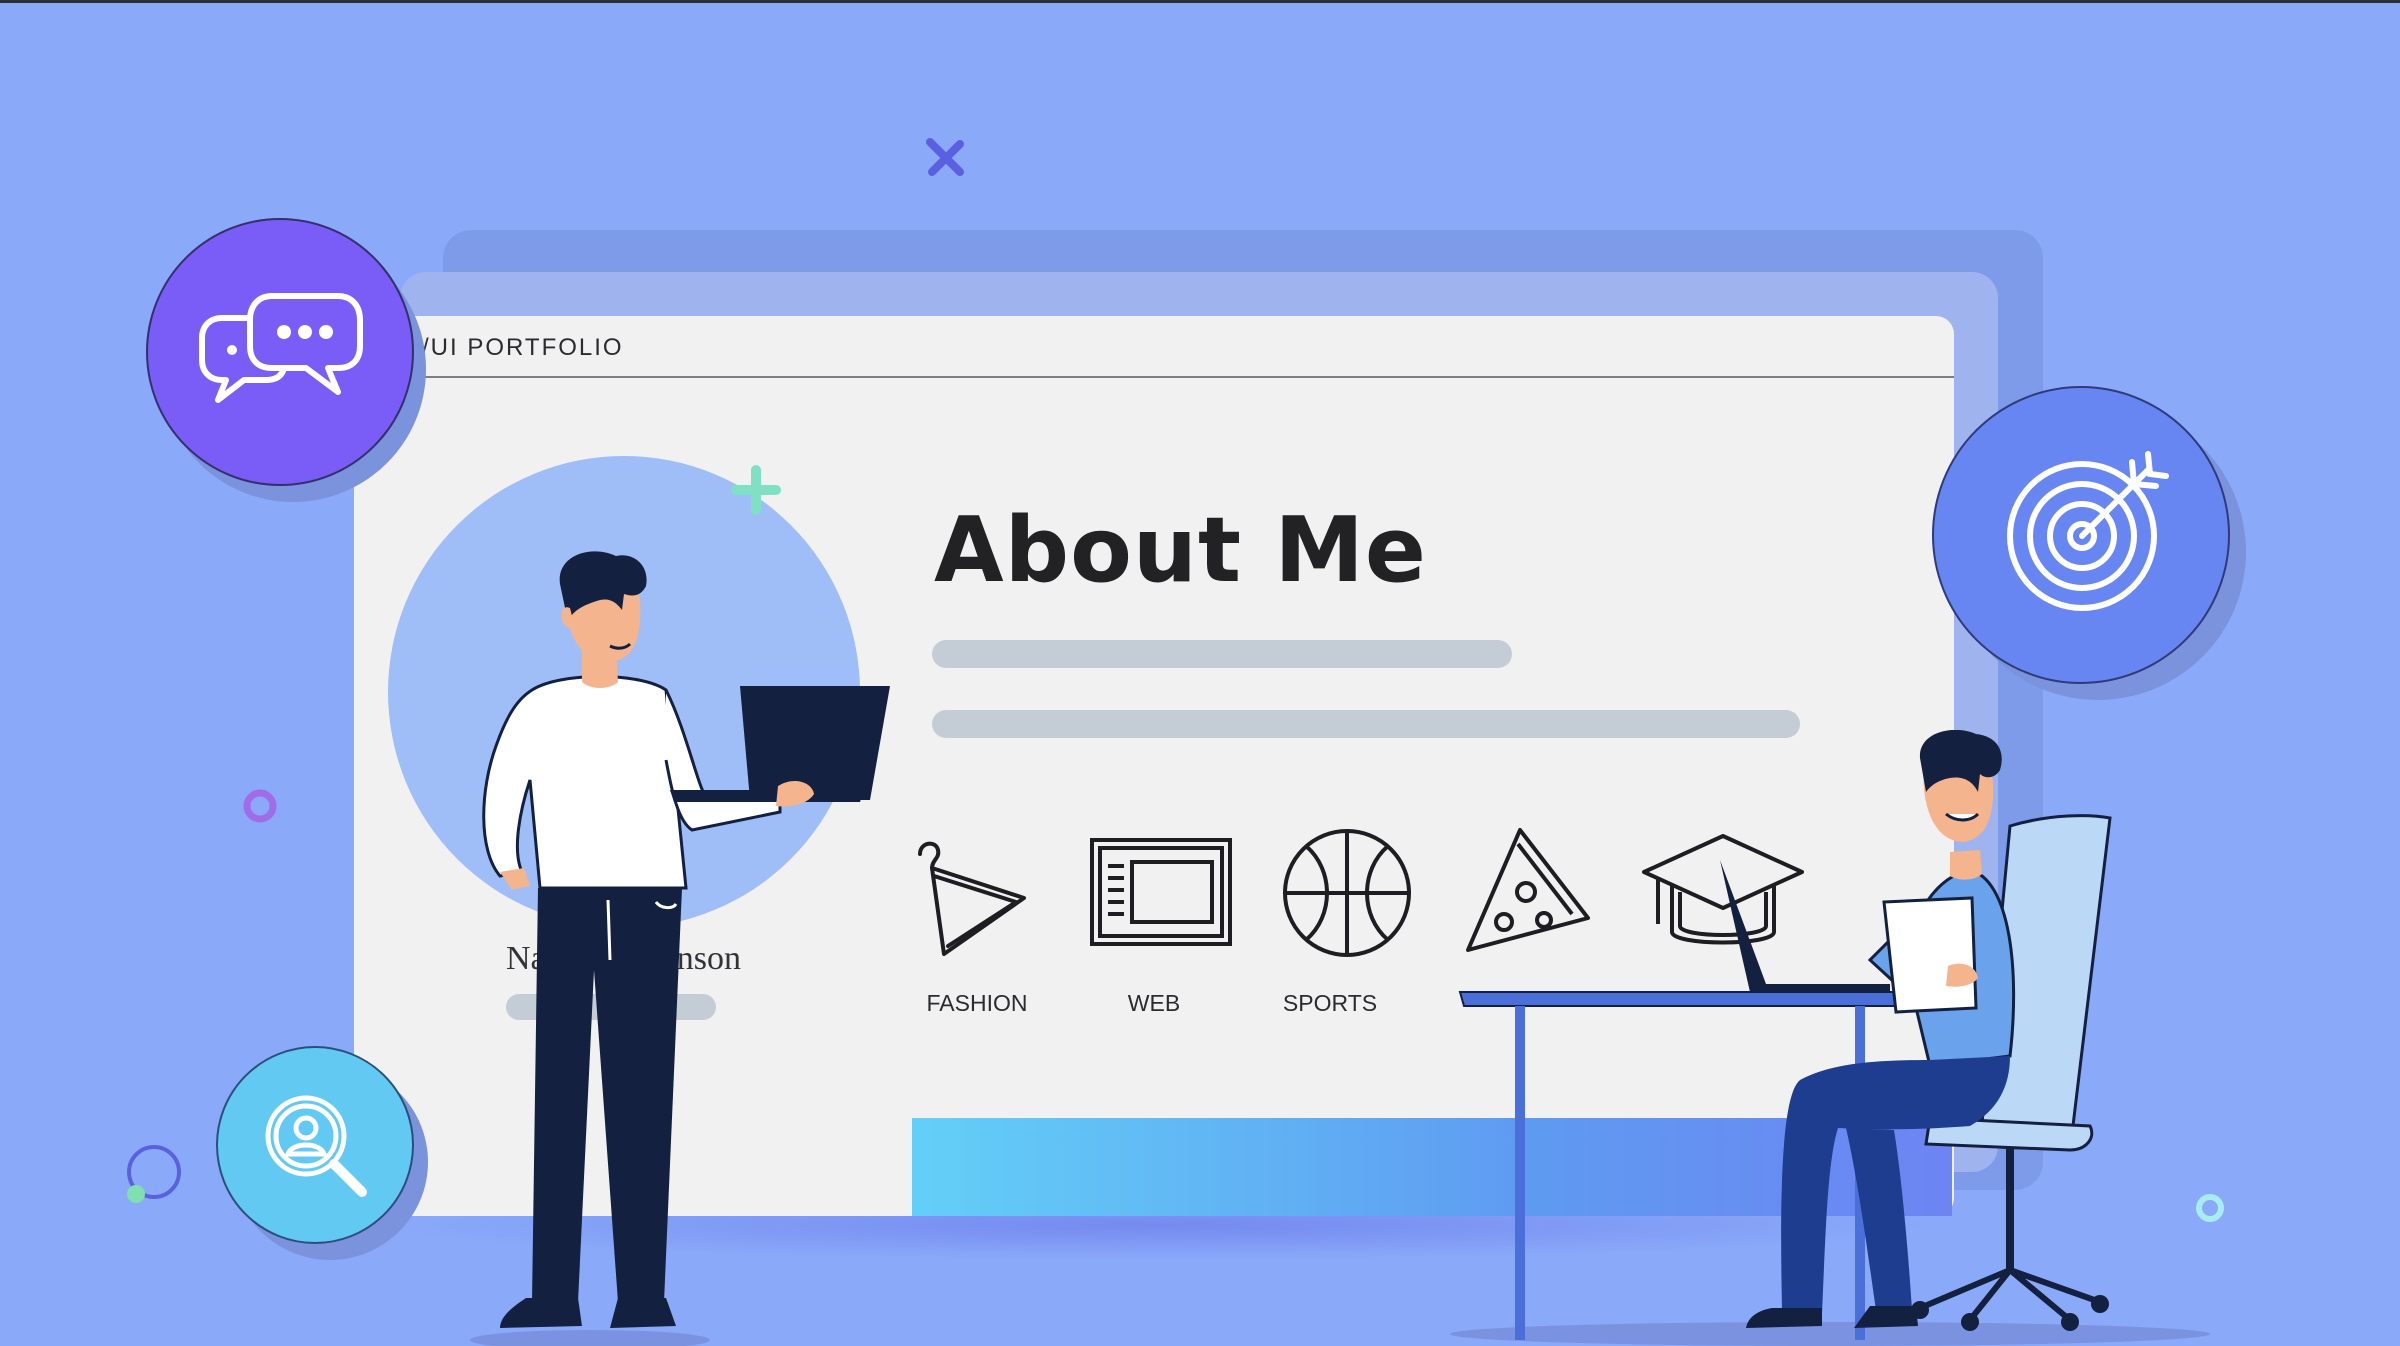 The width and height of the screenshot is (2400, 1346). Describe the element at coordinates (945, 157) in the screenshot. I see `cross-sparkle-icon` at that location.